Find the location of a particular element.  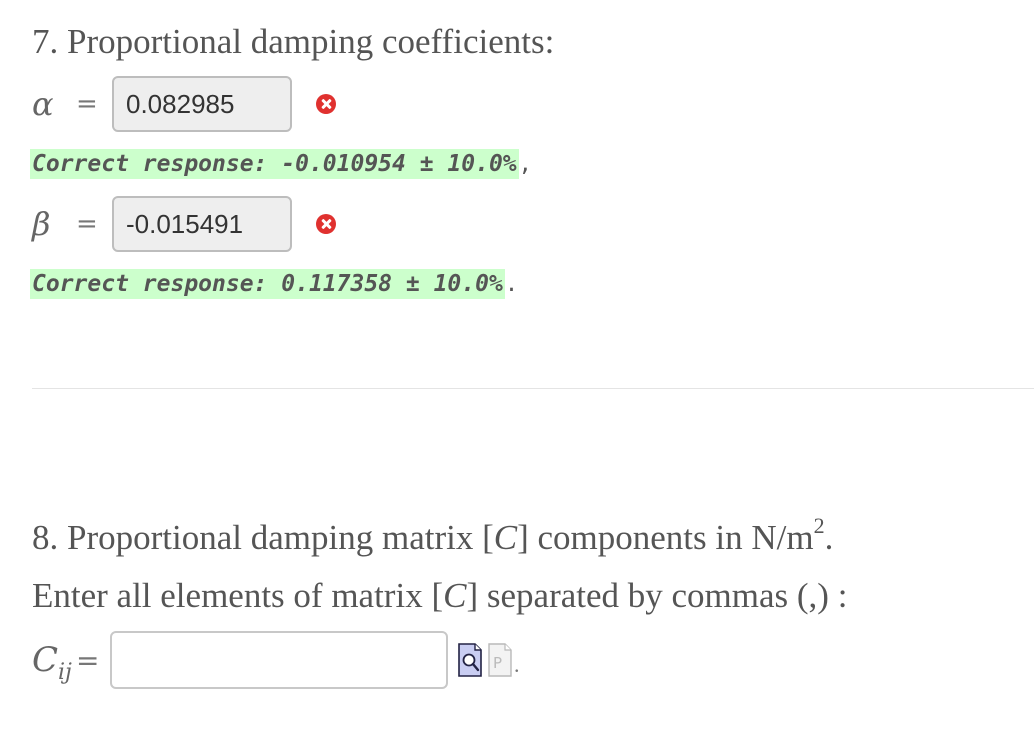

beta-symbol: β is located at coordinates (41, 224).